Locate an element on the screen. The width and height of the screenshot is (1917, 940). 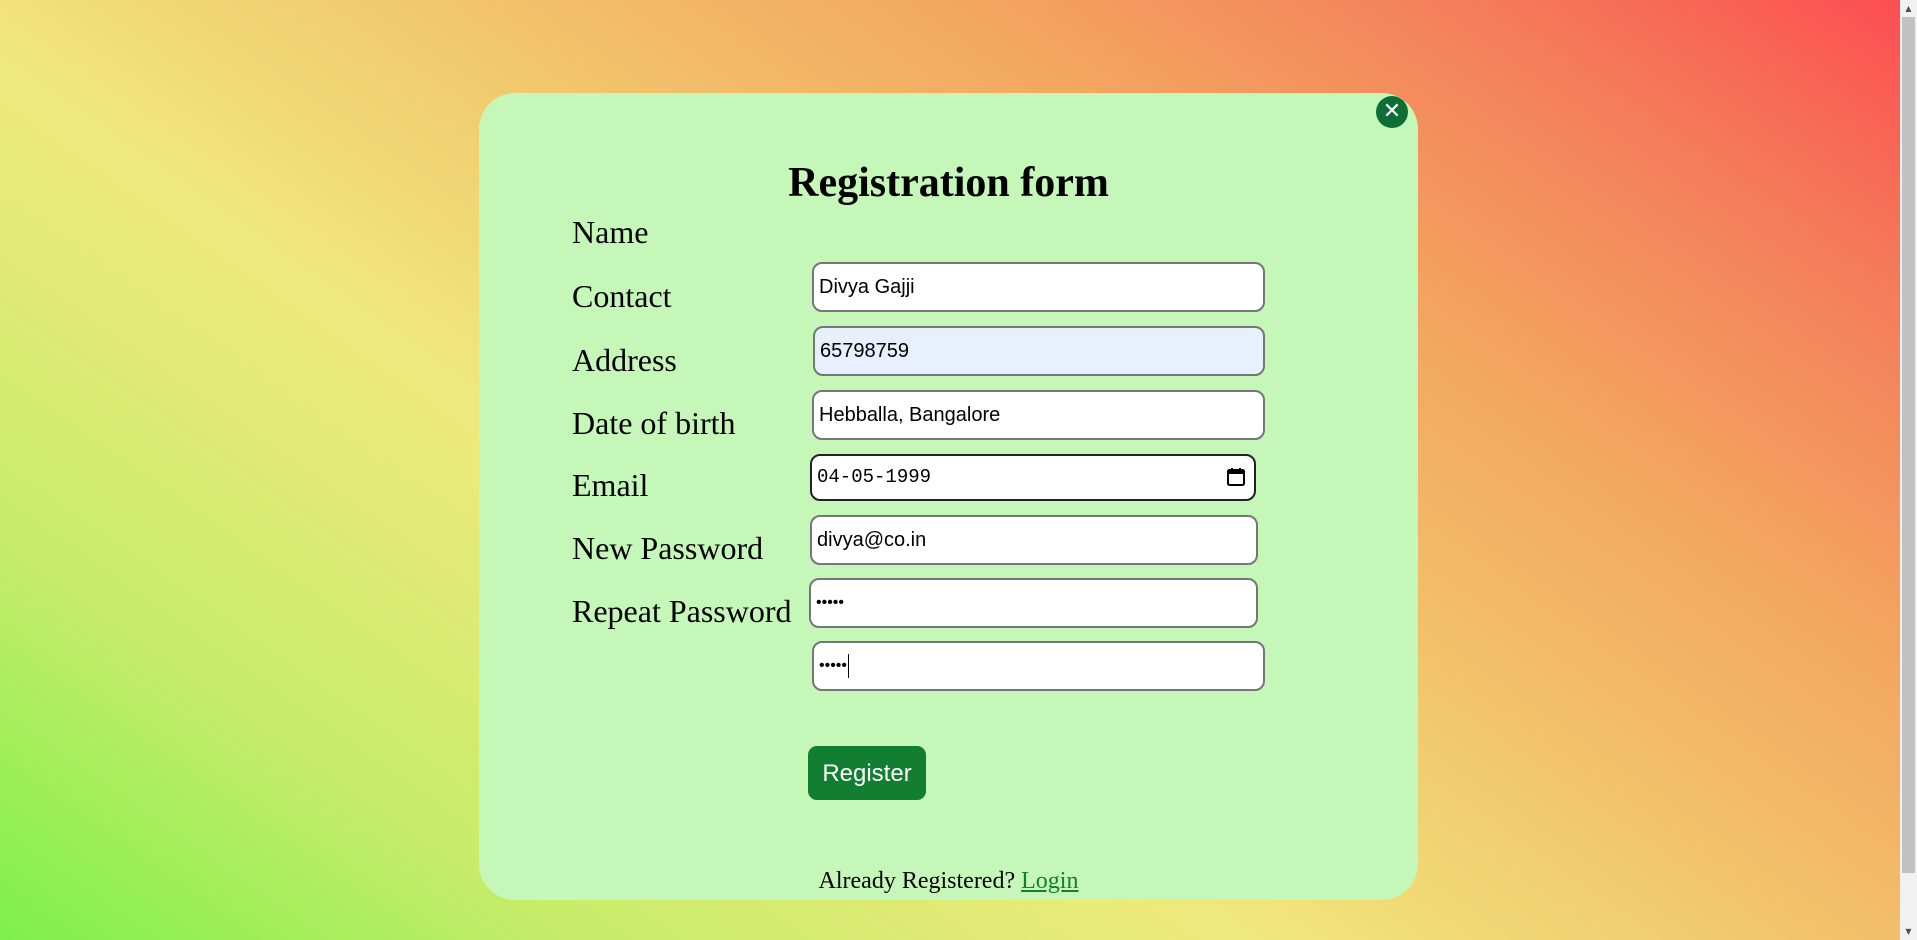
vertical-scrollbar: ▲ ▼ is located at coordinates (1908, 470).